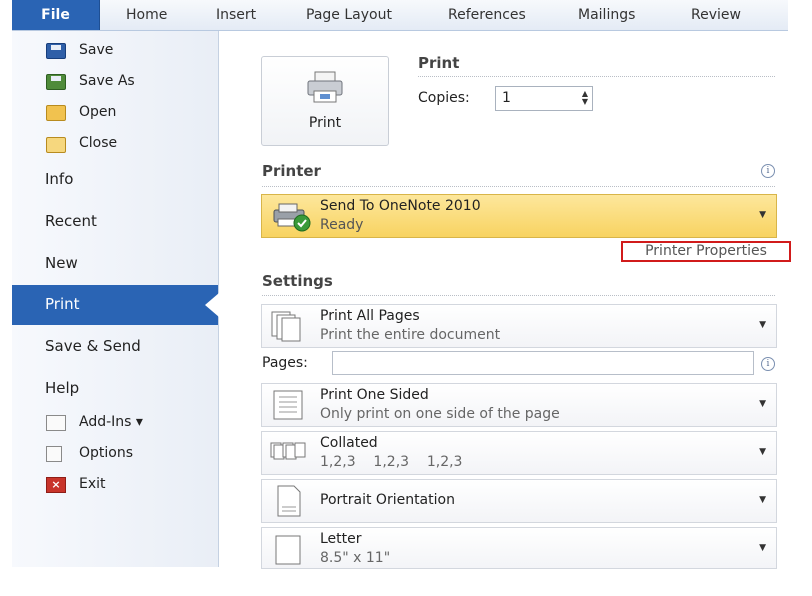 The width and height of the screenshot is (812, 596). Describe the element at coordinates (374, 395) in the screenshot. I see `sides-title: Print One Sided` at that location.